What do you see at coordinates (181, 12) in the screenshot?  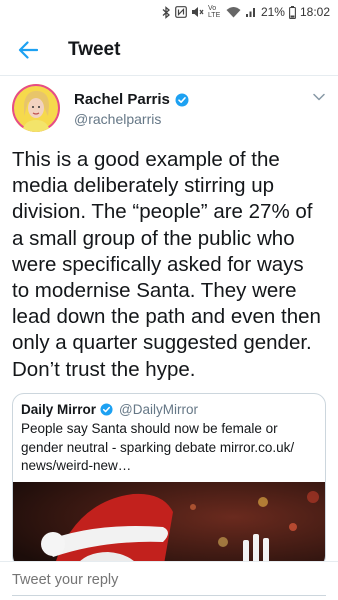 I see `nfc-icon` at bounding box center [181, 12].